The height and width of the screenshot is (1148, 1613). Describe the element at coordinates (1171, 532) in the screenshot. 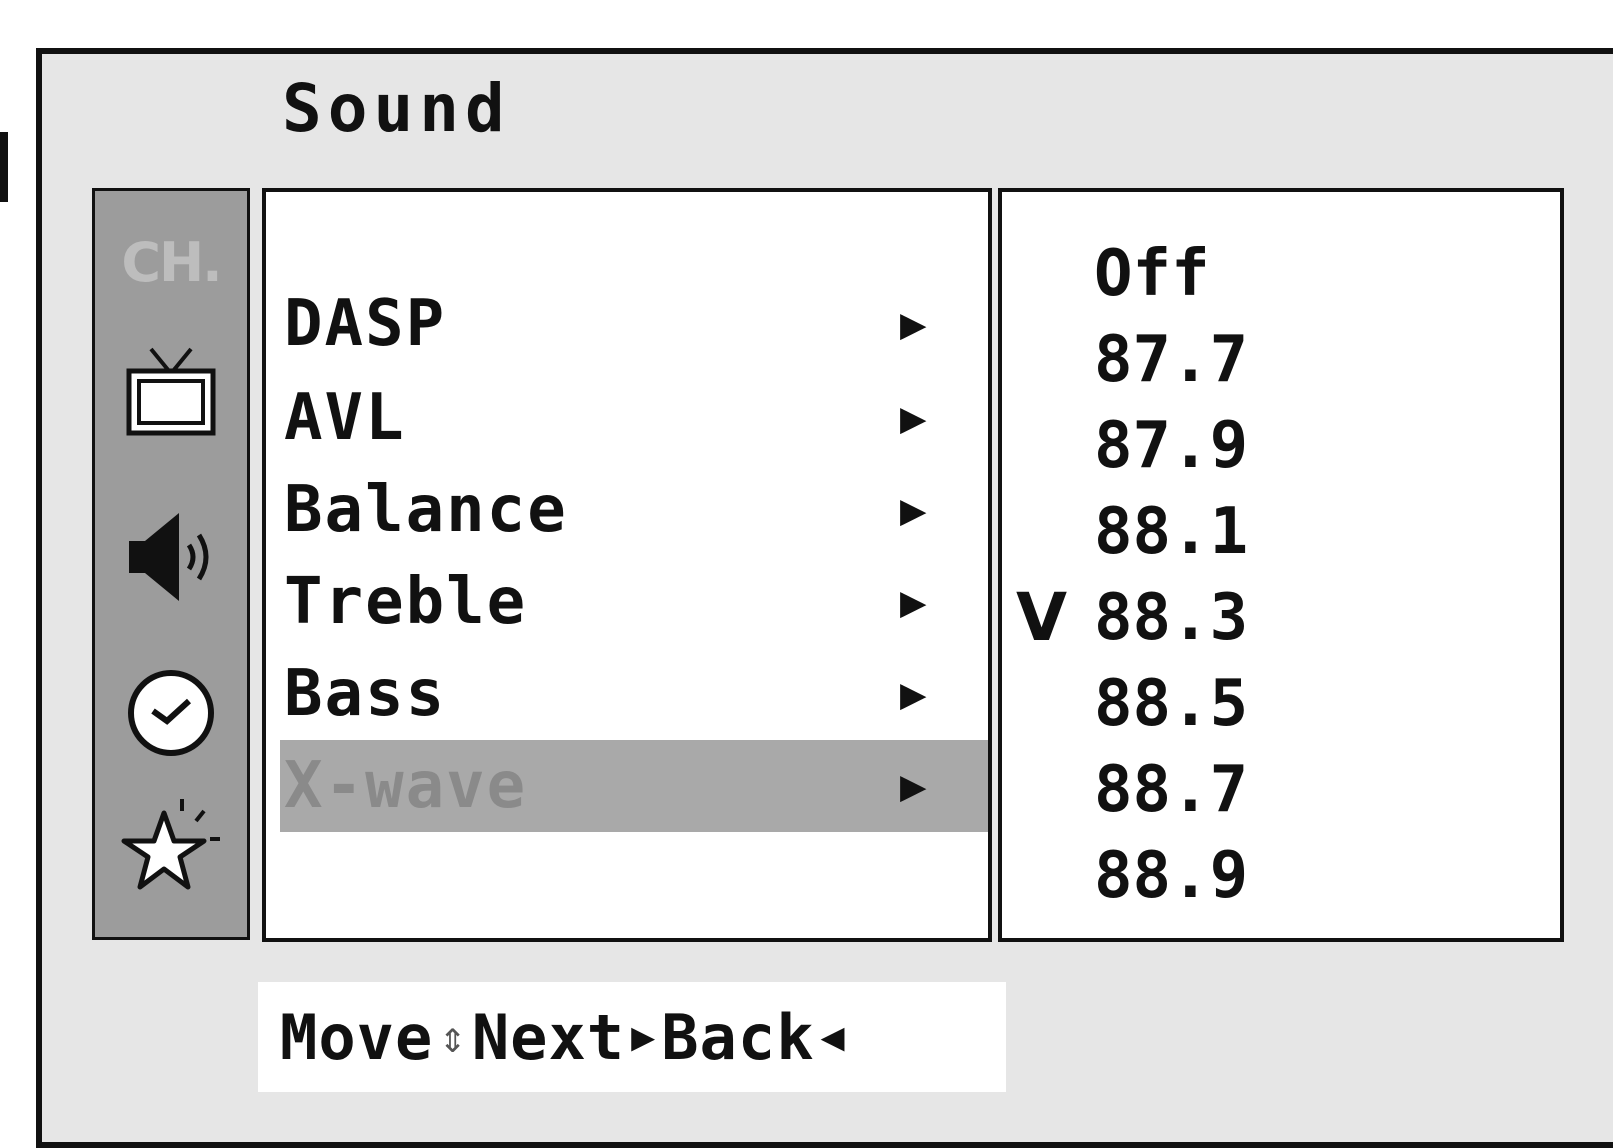

I see `option-value: 88.1` at that location.